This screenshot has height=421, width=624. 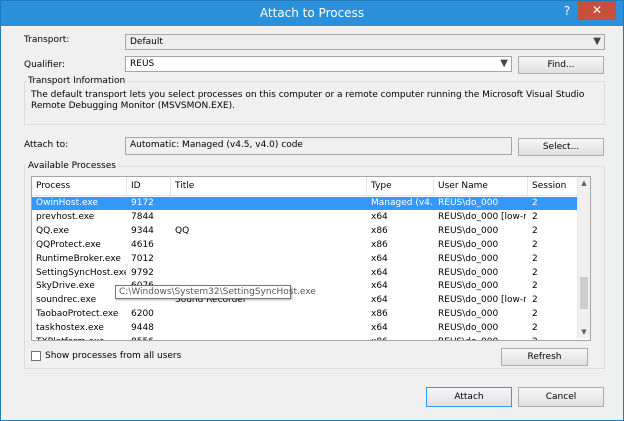 I want to click on table-row: TaobaoProtect.exe 6200 x86 REUS\do_000 2, so click(x=305, y=314).